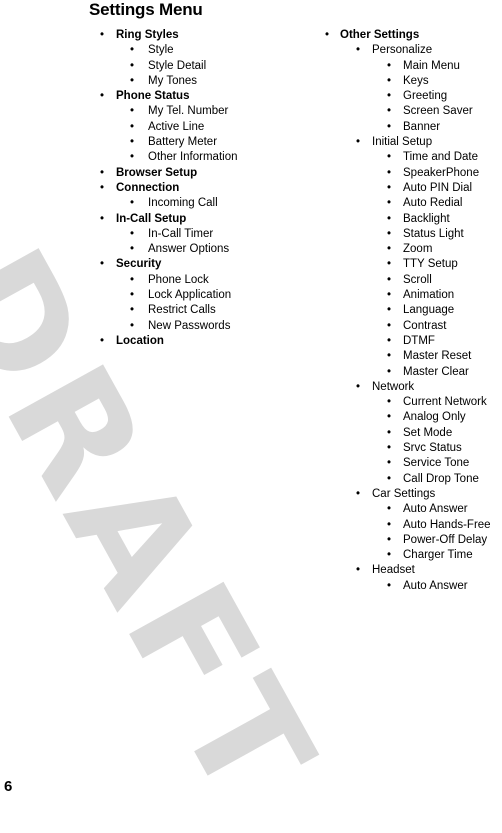 The image size is (502, 833). I want to click on menu-item: • Auto Hands-Free, so click(411, 525).